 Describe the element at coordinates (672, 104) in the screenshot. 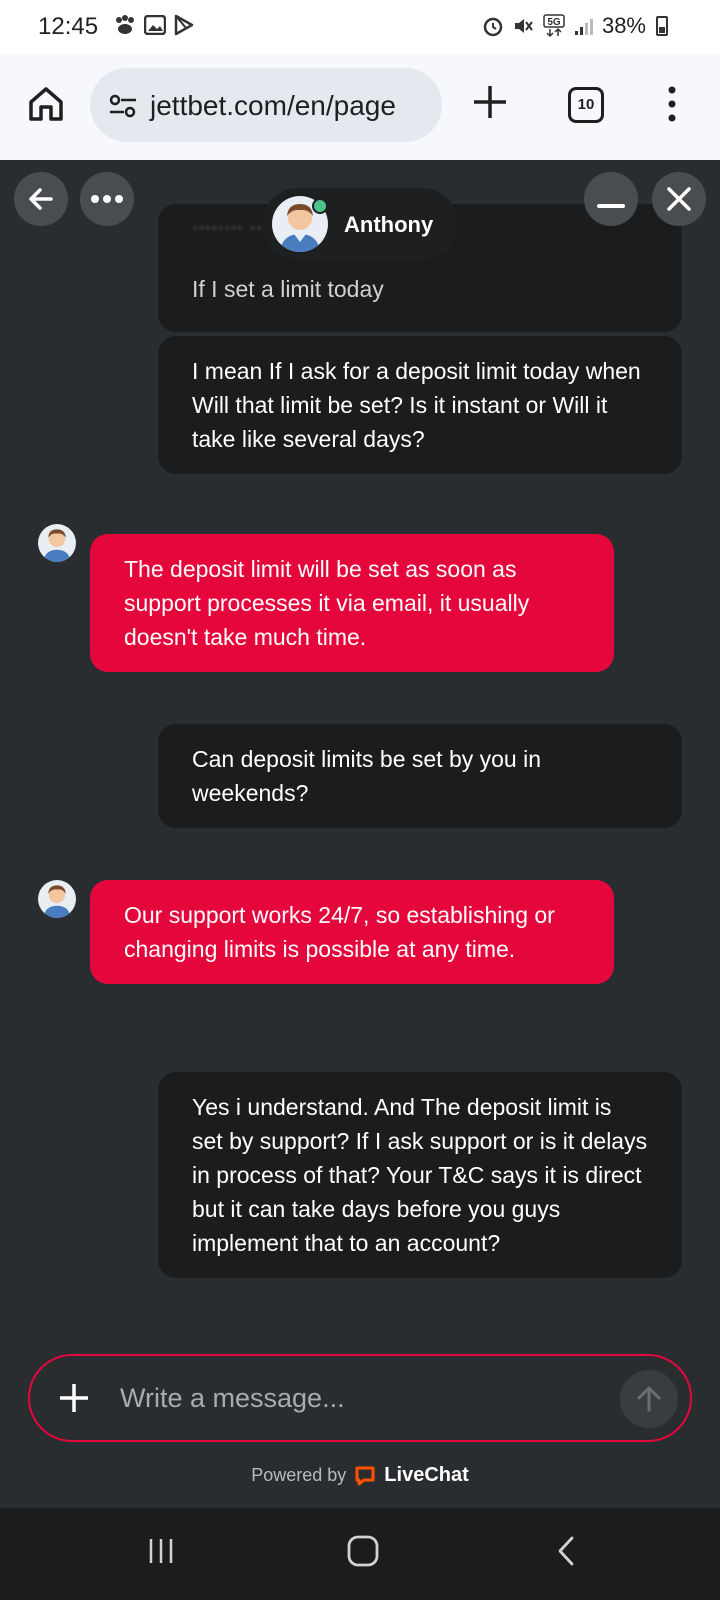

I see `browser-menu-icon` at that location.